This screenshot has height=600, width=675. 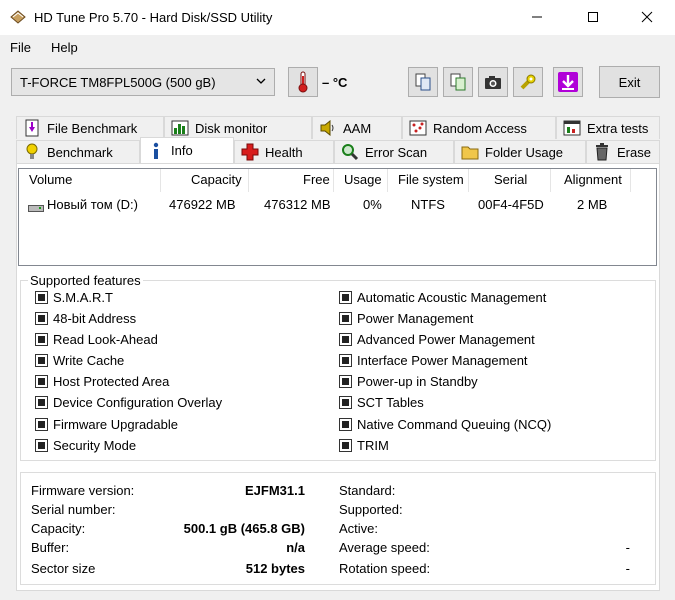 I want to click on menu-help: Help, so click(x=64, y=47).